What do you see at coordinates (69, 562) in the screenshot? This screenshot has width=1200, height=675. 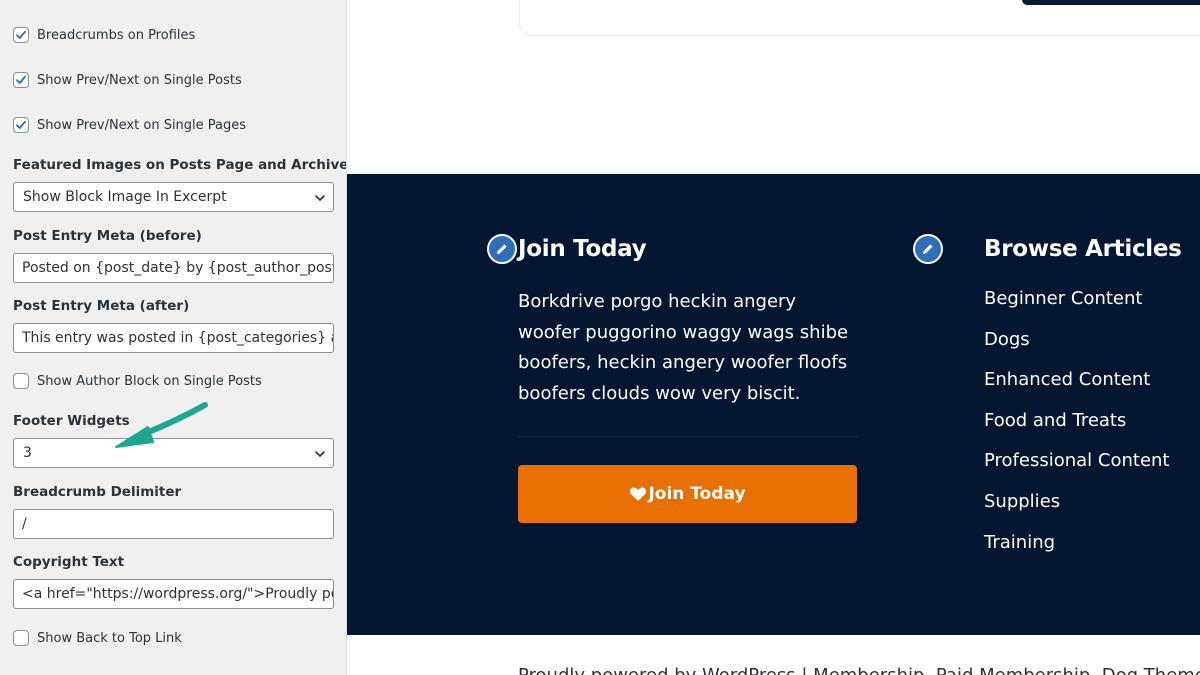 I see `copyright-label: Copyright Text` at bounding box center [69, 562].